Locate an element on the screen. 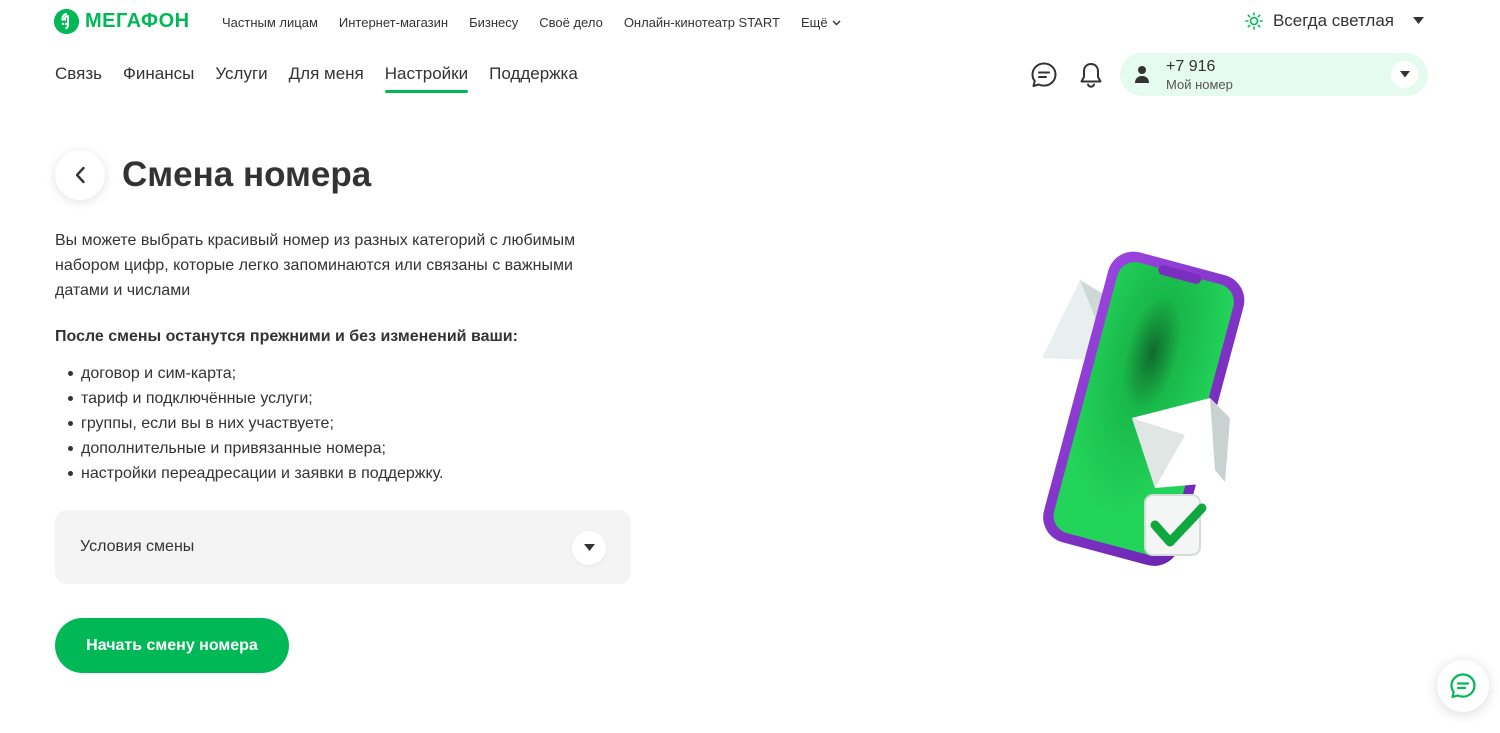 This screenshot has height=733, width=1500. nav-item-for-me: Для меня is located at coordinates (326, 78).